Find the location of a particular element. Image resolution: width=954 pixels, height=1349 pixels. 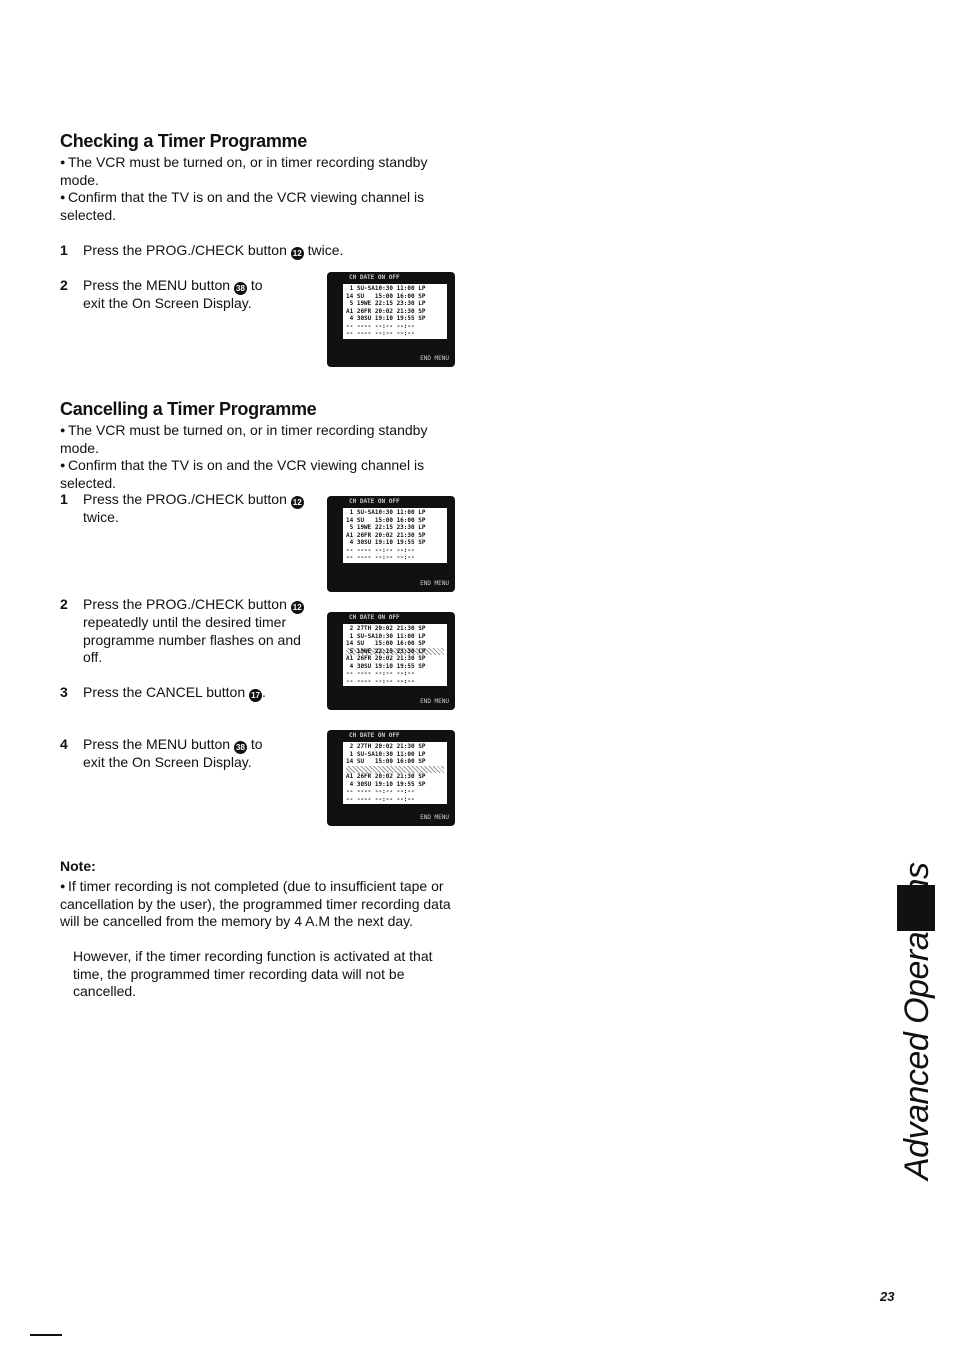

divider is located at coordinates (46, 1335).